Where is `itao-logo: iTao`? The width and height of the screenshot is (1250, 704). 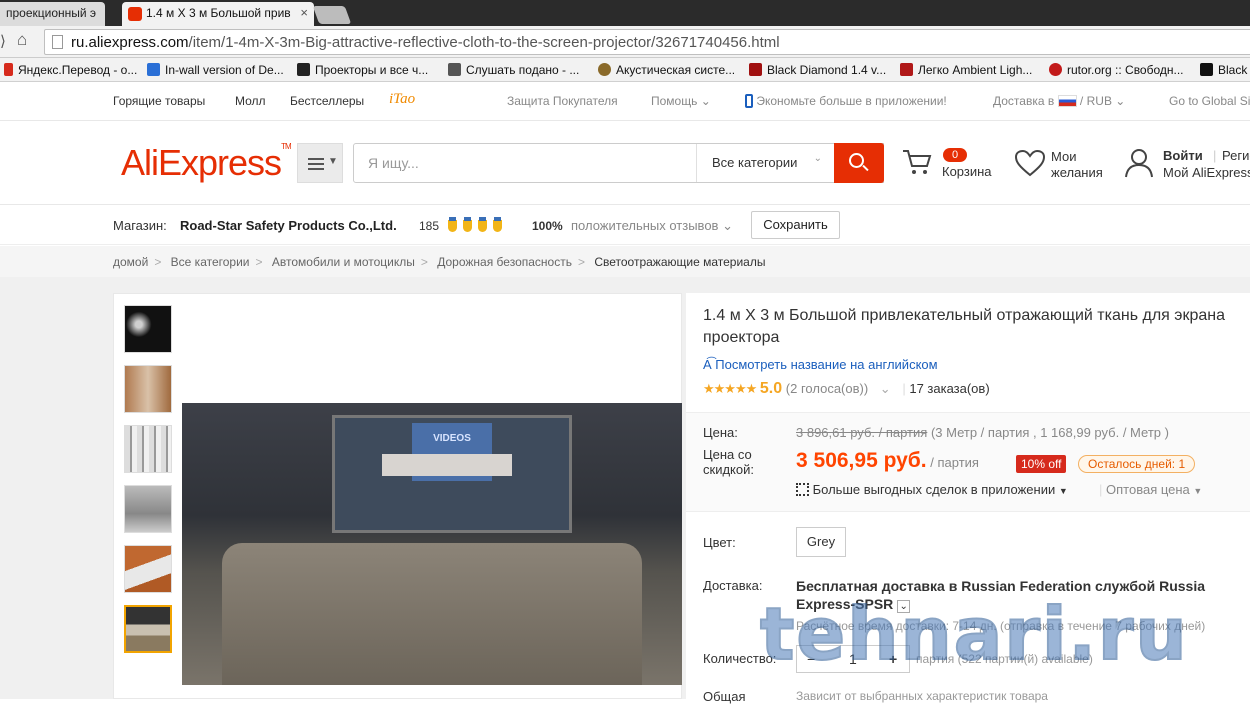 itao-logo: iTao is located at coordinates (402, 99).